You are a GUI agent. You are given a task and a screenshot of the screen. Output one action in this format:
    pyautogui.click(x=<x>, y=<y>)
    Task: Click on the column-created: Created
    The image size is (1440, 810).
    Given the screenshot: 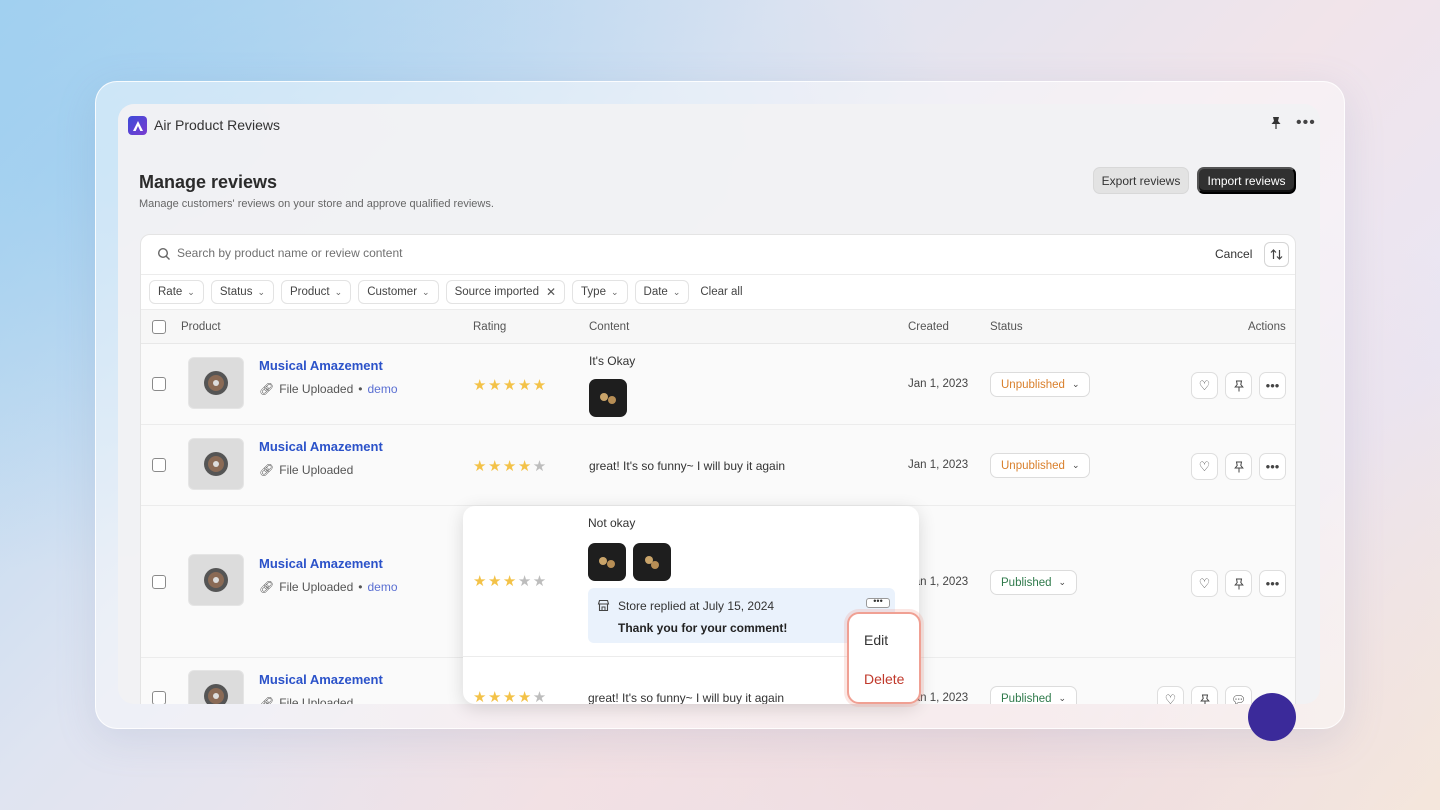 What is the action you would take?
    pyautogui.click(x=928, y=327)
    